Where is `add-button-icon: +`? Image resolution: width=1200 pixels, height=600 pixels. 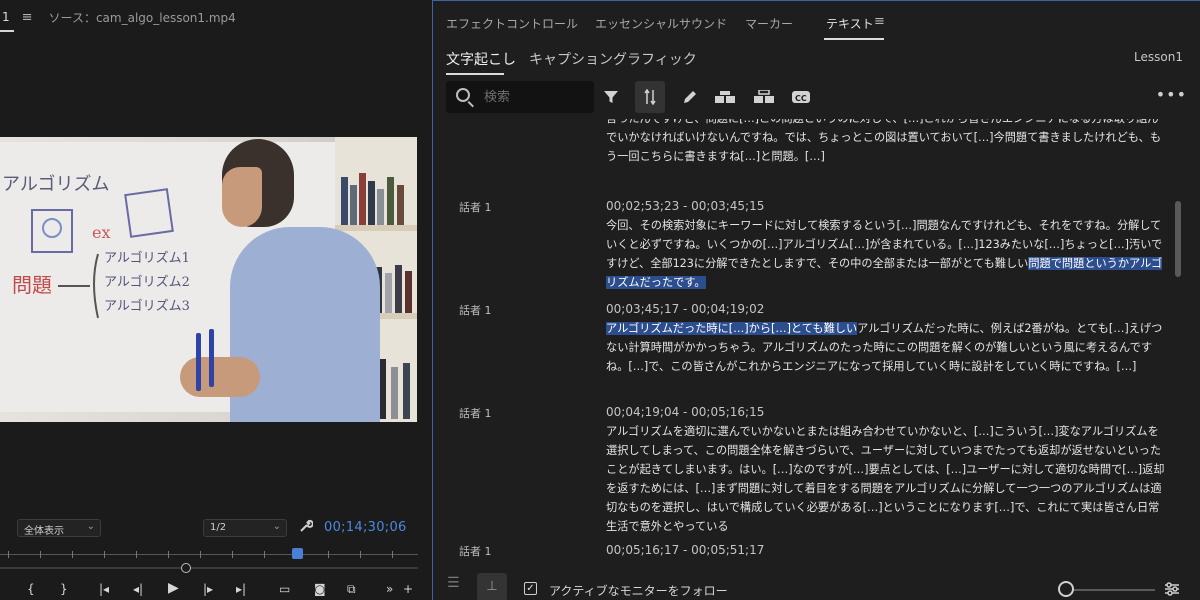 add-button-icon: + is located at coordinates (408, 589).